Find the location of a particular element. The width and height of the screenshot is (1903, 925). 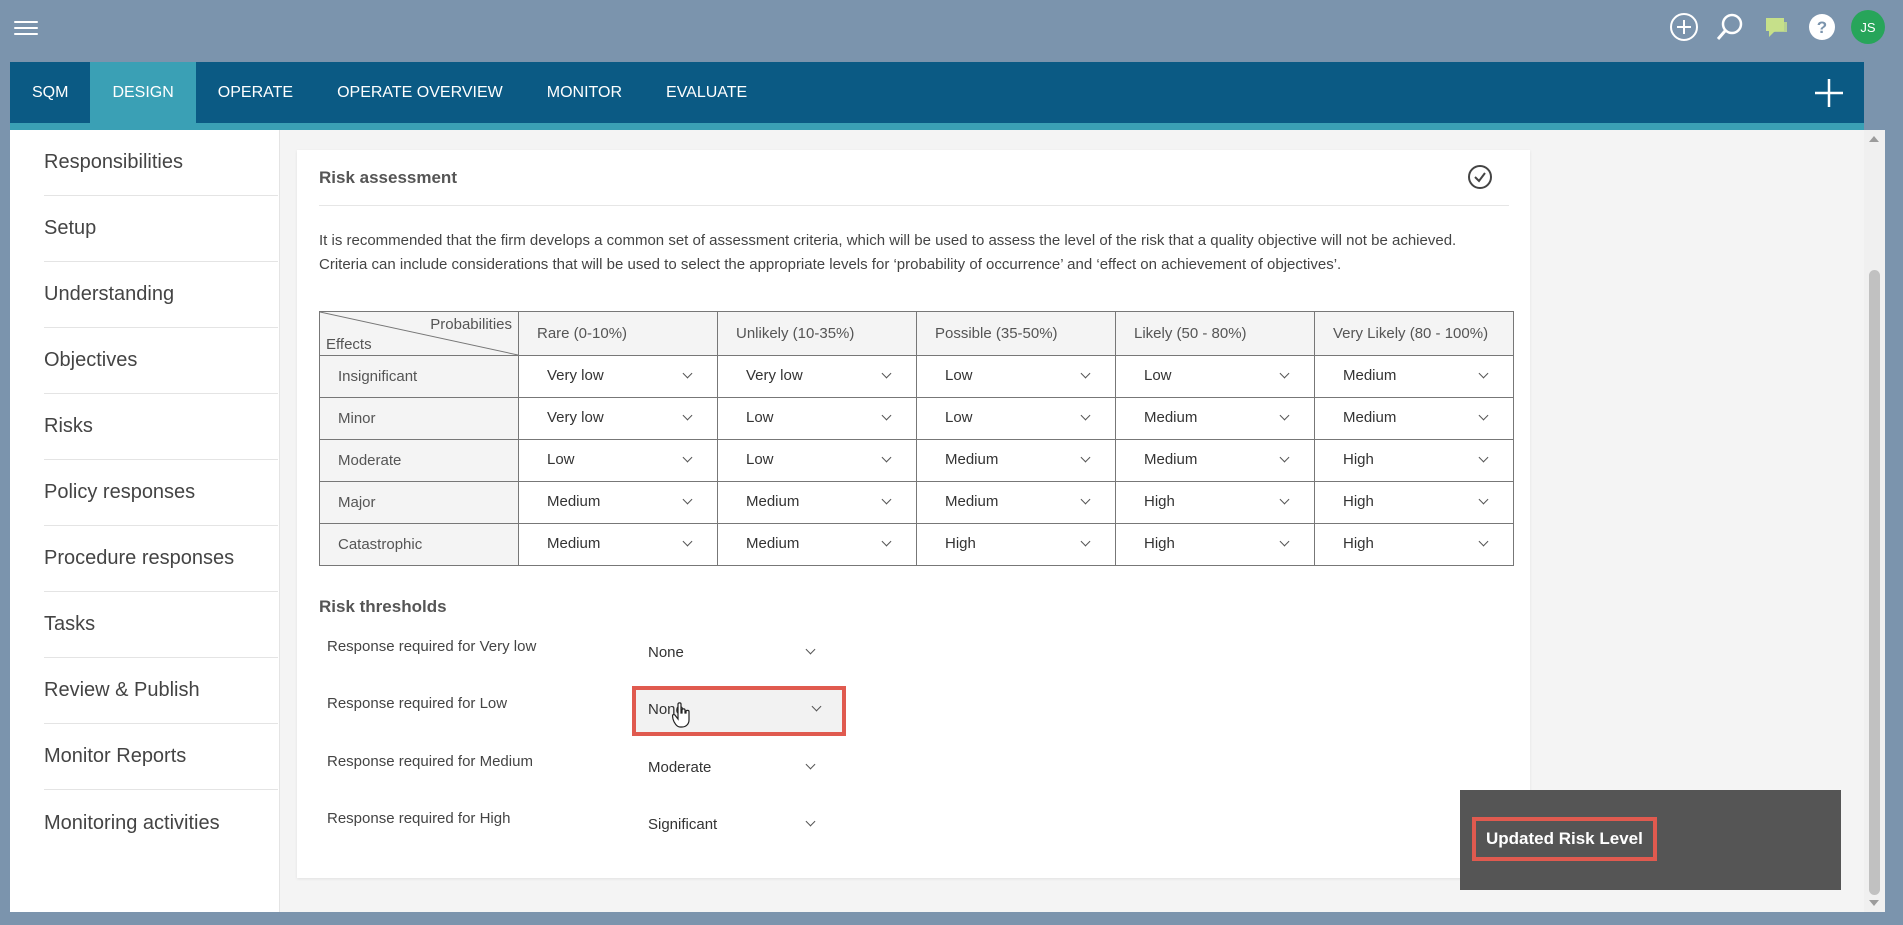

select-value: Very low is located at coordinates (575, 375).